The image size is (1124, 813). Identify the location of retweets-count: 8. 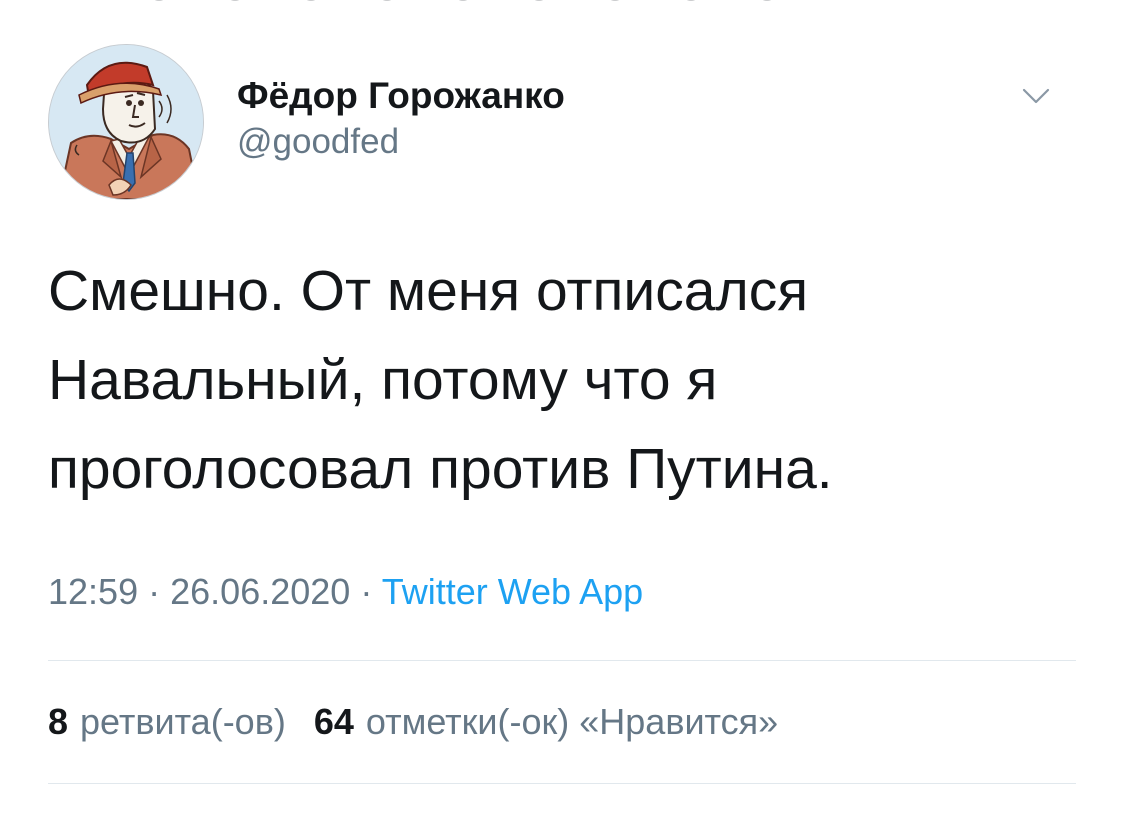
(58, 722).